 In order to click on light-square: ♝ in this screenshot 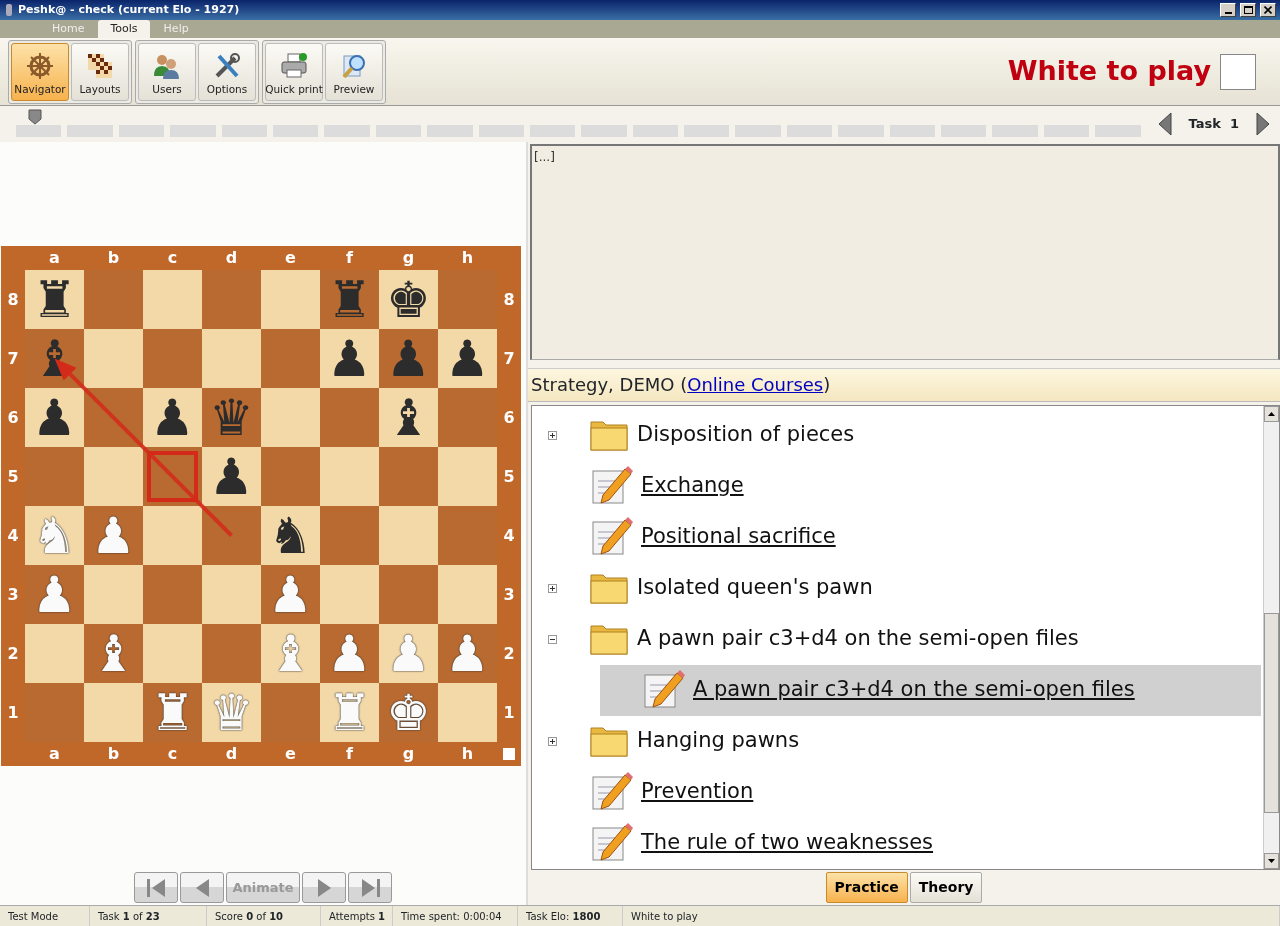, I will do `click(408, 417)`.